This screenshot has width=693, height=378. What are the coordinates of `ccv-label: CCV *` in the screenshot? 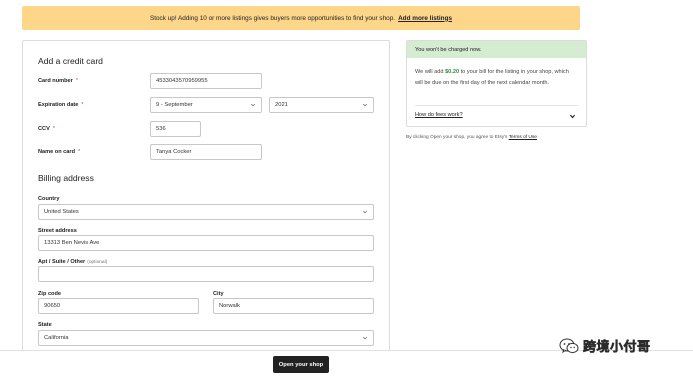 It's located at (46, 129).